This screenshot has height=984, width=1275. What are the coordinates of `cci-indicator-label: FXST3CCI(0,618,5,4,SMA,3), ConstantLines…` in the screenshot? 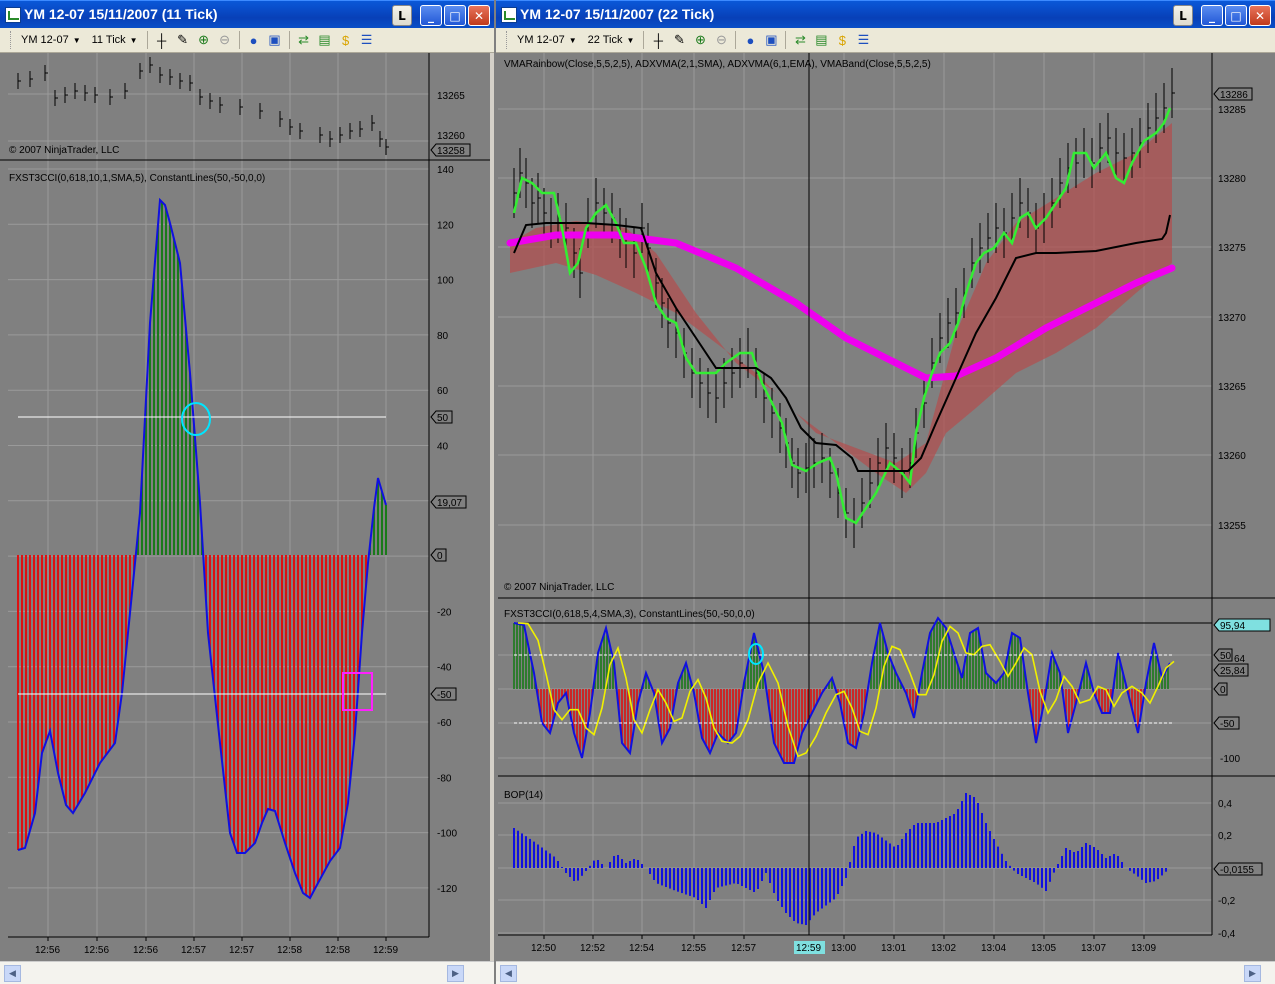 It's located at (629, 614).